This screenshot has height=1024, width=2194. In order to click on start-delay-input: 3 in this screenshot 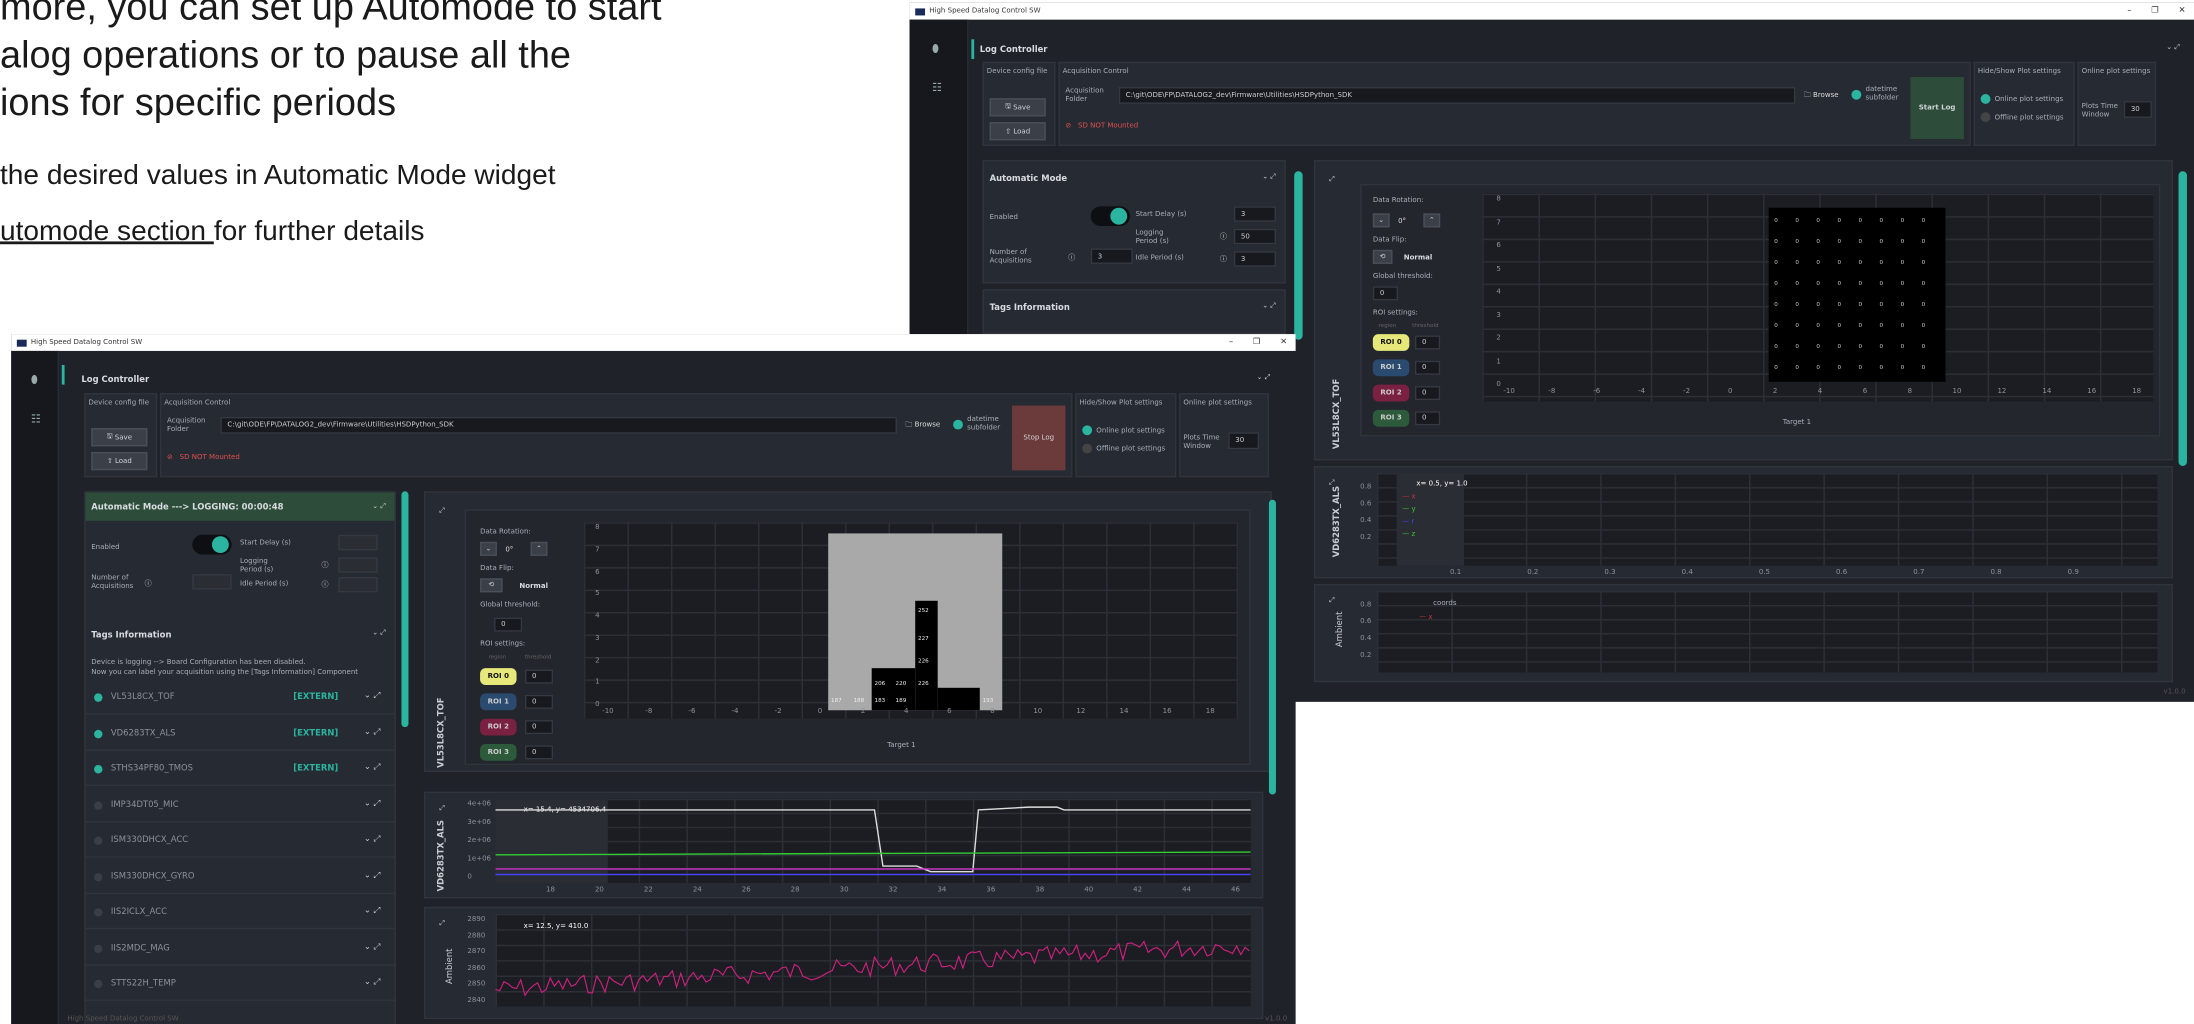, I will do `click(1254, 214)`.